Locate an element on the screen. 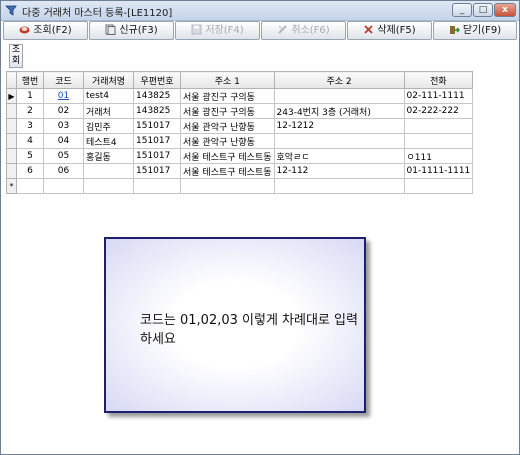 The width and height of the screenshot is (520, 455). cell-row-number: 6 is located at coordinates (30, 171).